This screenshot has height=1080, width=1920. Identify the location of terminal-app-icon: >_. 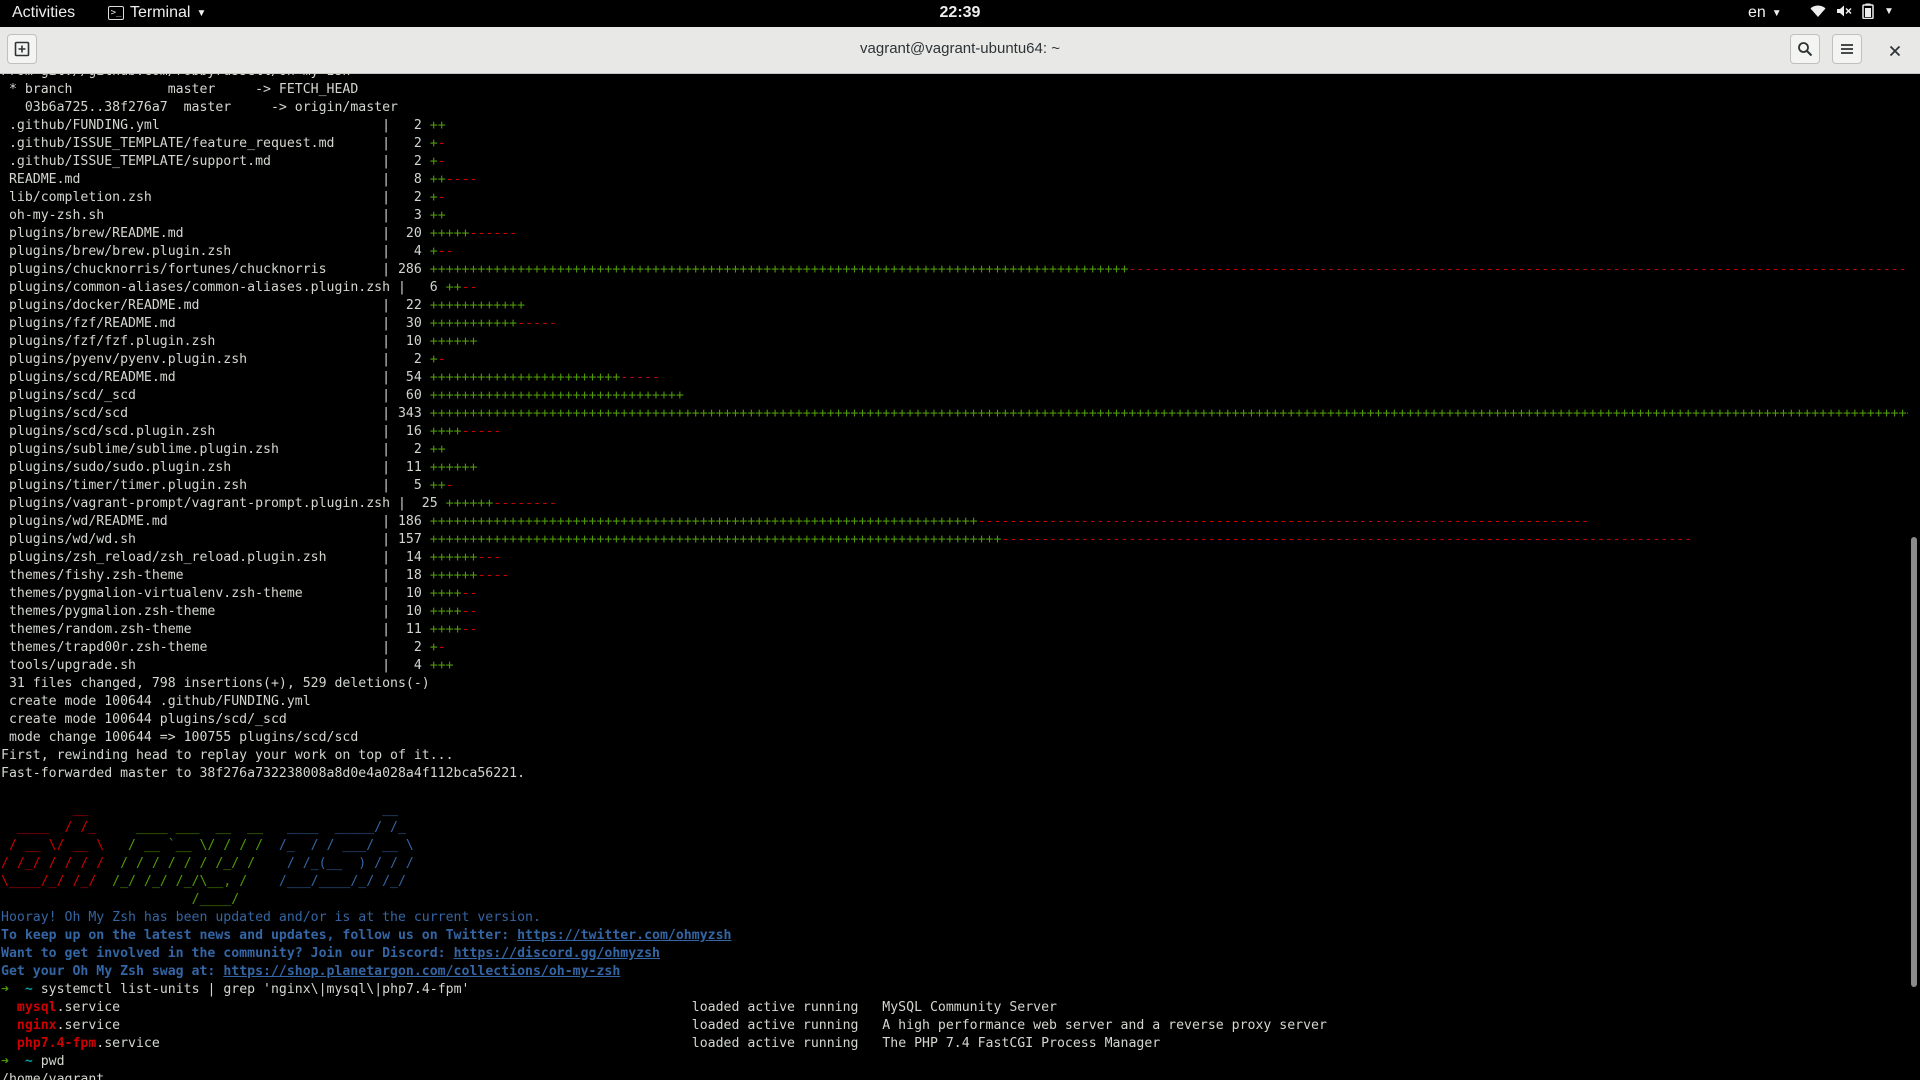
(116, 13).